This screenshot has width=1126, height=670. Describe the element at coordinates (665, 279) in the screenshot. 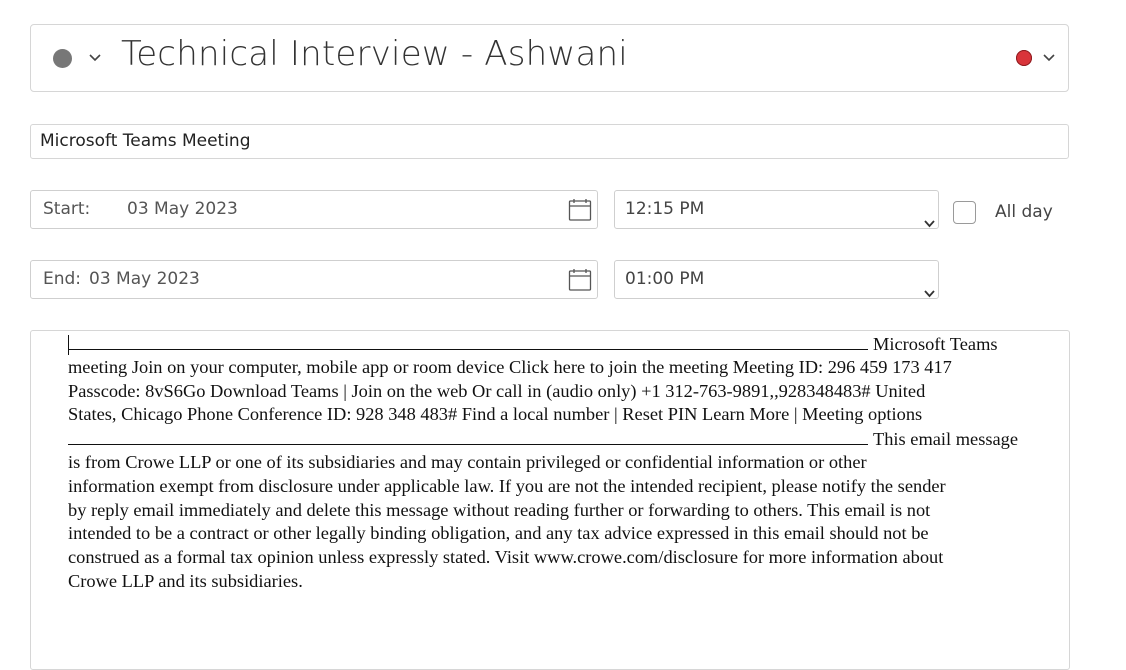

I see `end-time-value: 01:00 PM` at that location.